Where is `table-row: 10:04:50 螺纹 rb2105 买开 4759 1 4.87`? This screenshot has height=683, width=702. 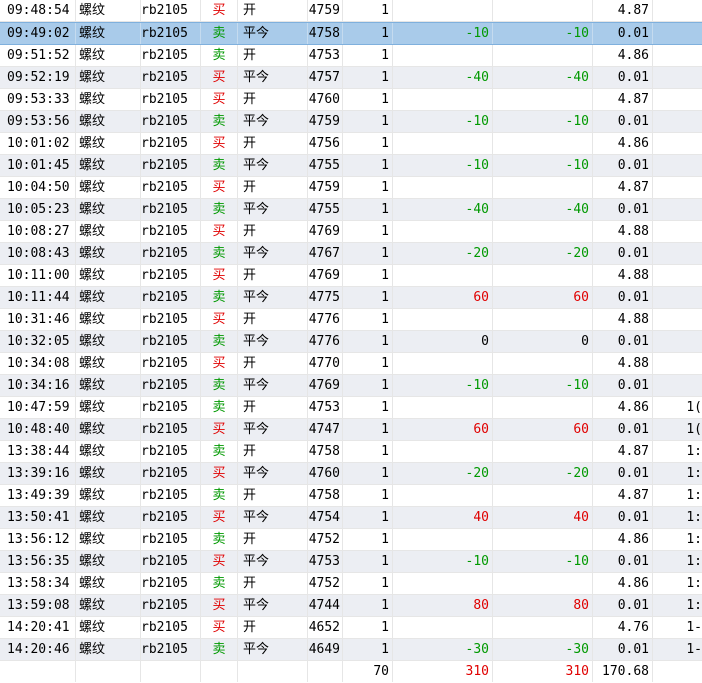
table-row: 10:04:50 螺纹 rb2105 买开 4759 1 4.87 is located at coordinates (351, 188).